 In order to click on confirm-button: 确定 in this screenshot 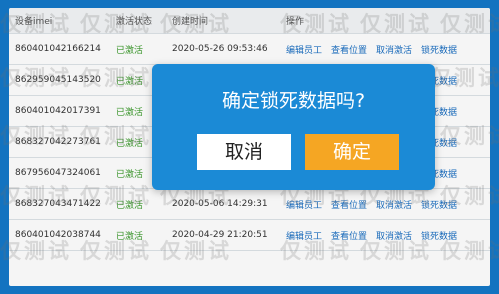, I will do `click(352, 152)`.